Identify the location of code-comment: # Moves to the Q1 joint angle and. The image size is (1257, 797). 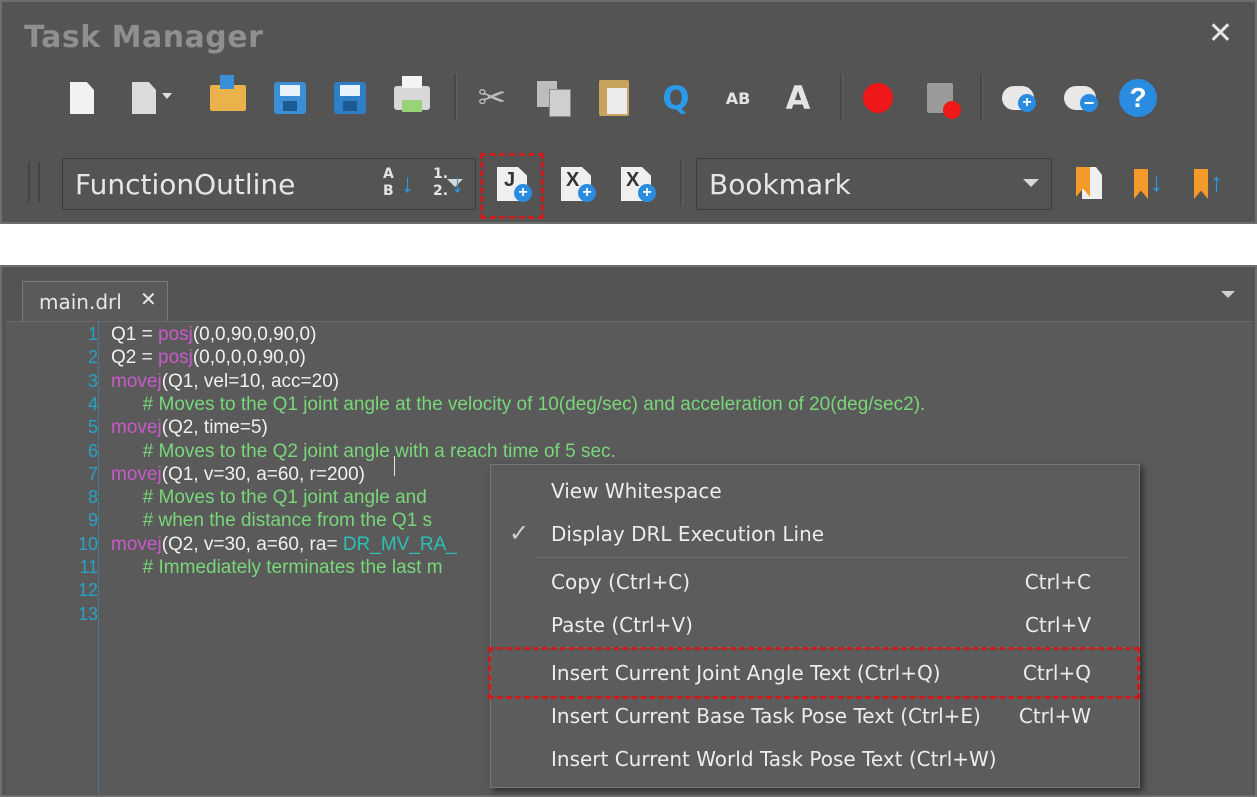
(269, 498).